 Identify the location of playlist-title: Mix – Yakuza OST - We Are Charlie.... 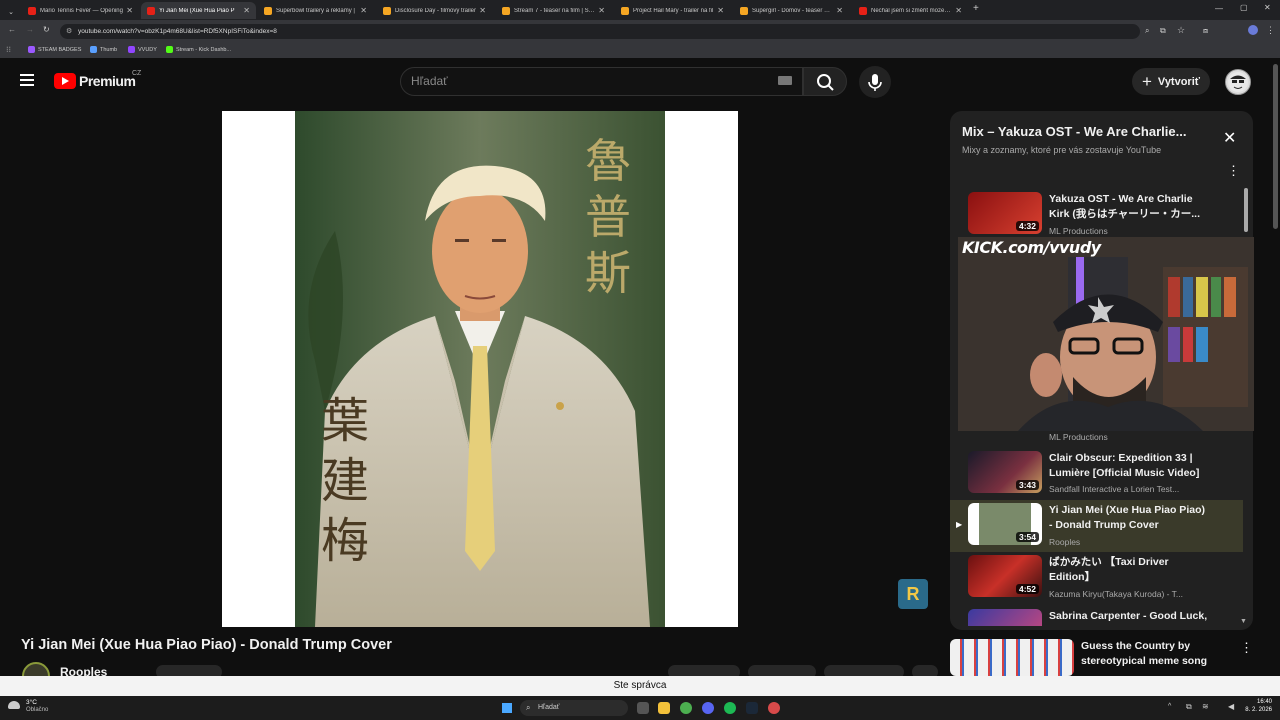
(1082, 131).